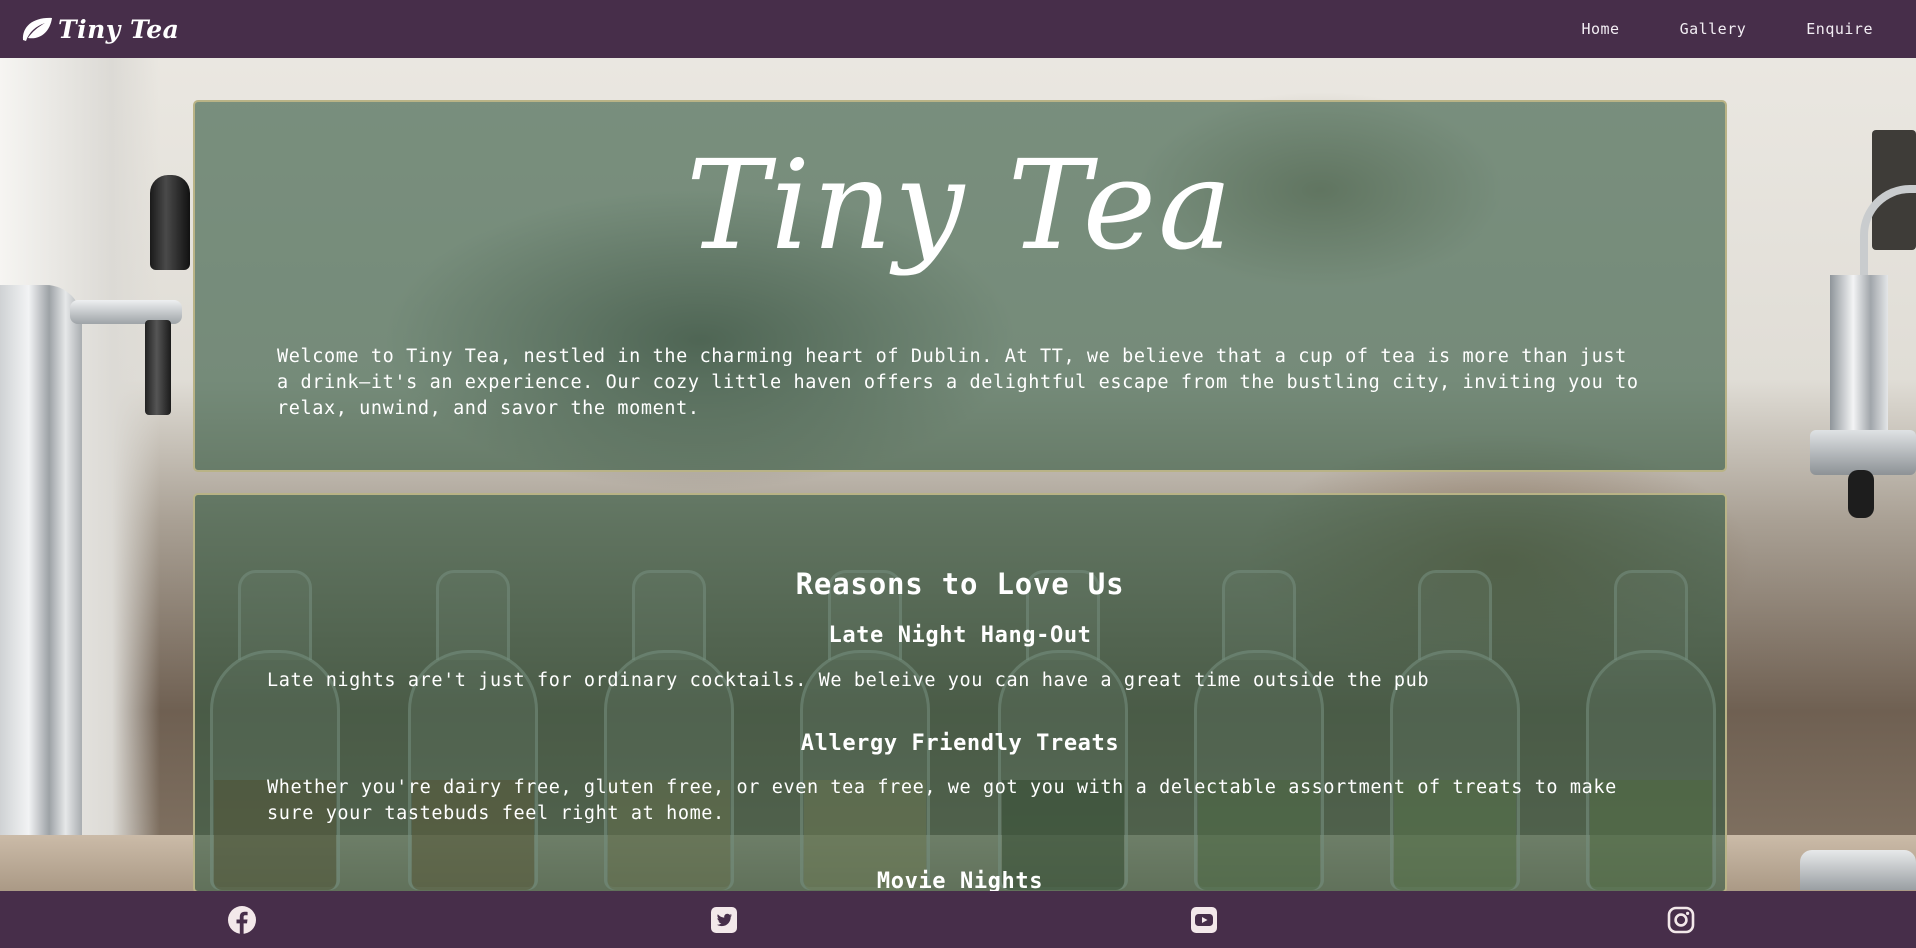 The height and width of the screenshot is (948, 1916). What do you see at coordinates (960, 584) in the screenshot?
I see `reasons-title: Reasons to Love Us` at bounding box center [960, 584].